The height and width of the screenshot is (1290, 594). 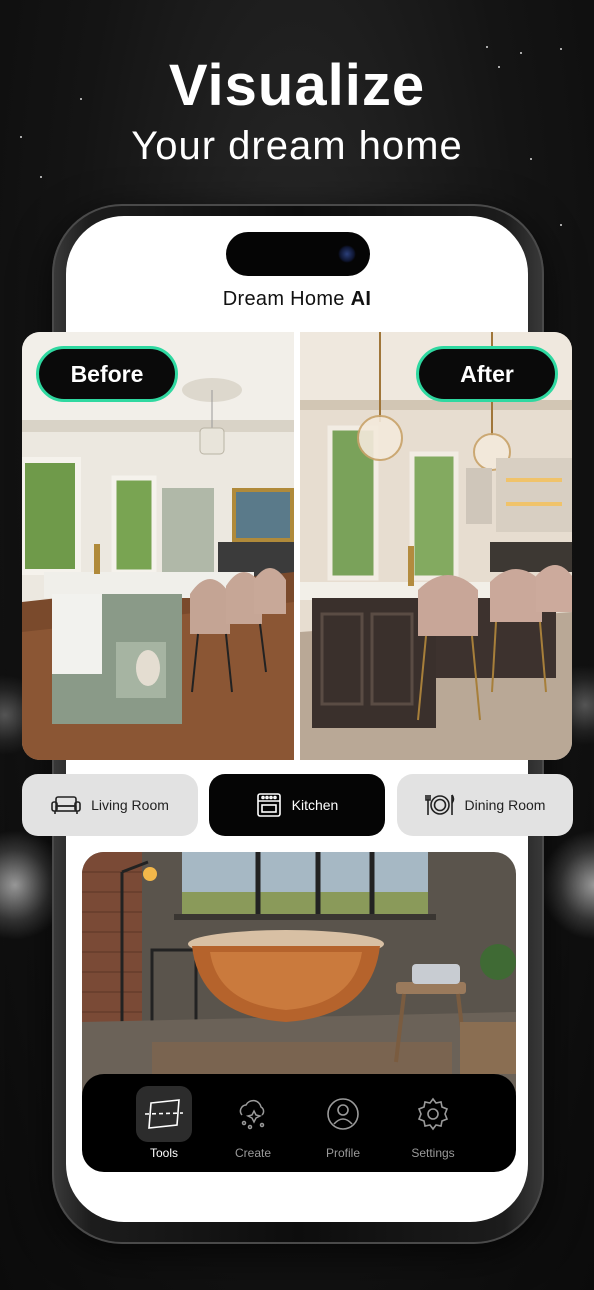 What do you see at coordinates (433, 1114) in the screenshot?
I see `gear-icon` at bounding box center [433, 1114].